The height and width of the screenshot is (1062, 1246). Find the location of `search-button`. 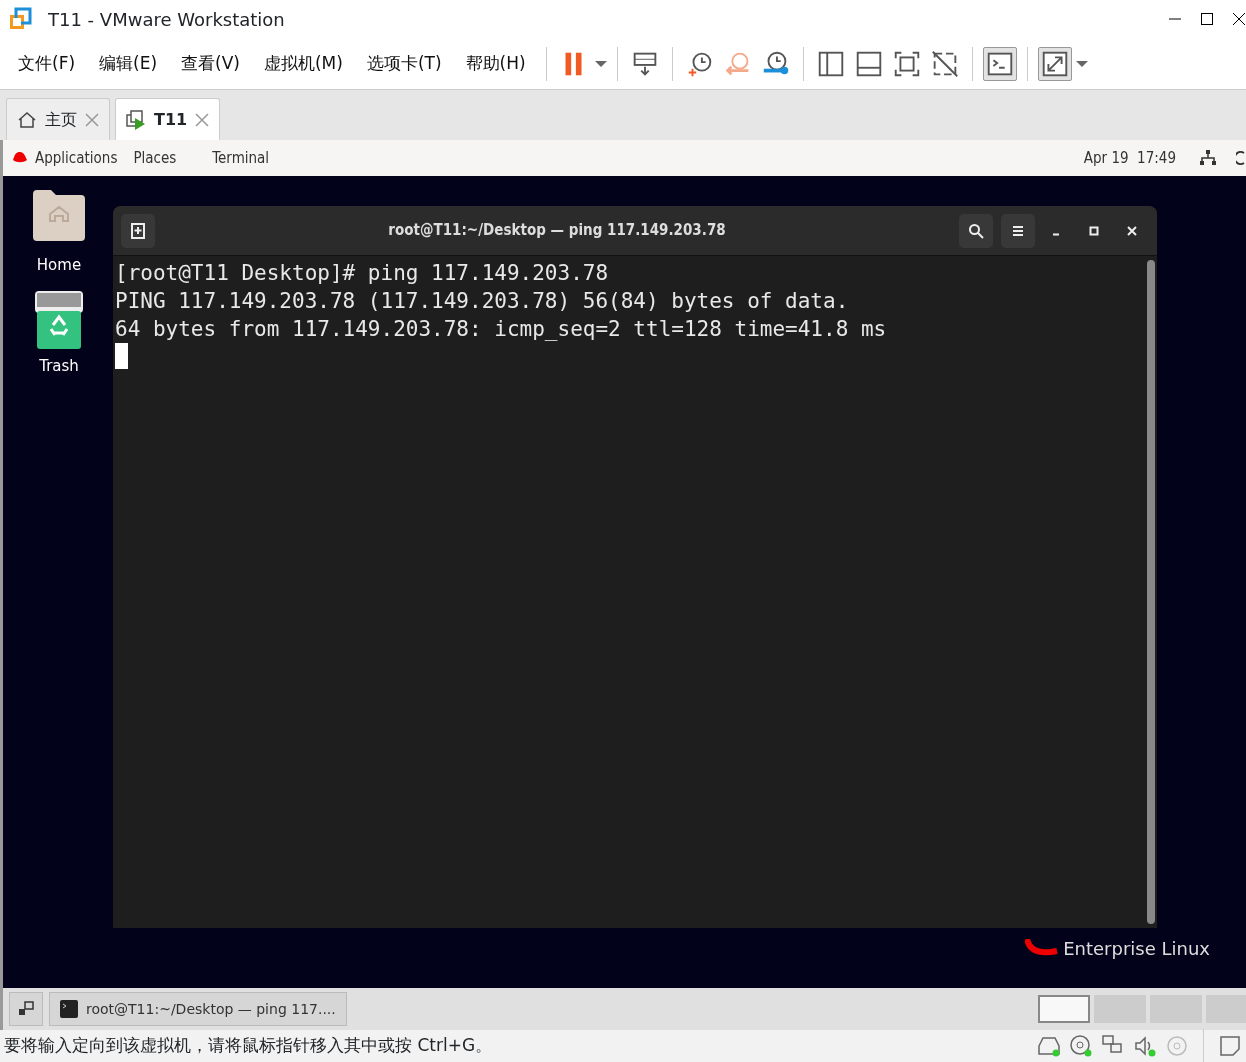

search-button is located at coordinates (976, 230).